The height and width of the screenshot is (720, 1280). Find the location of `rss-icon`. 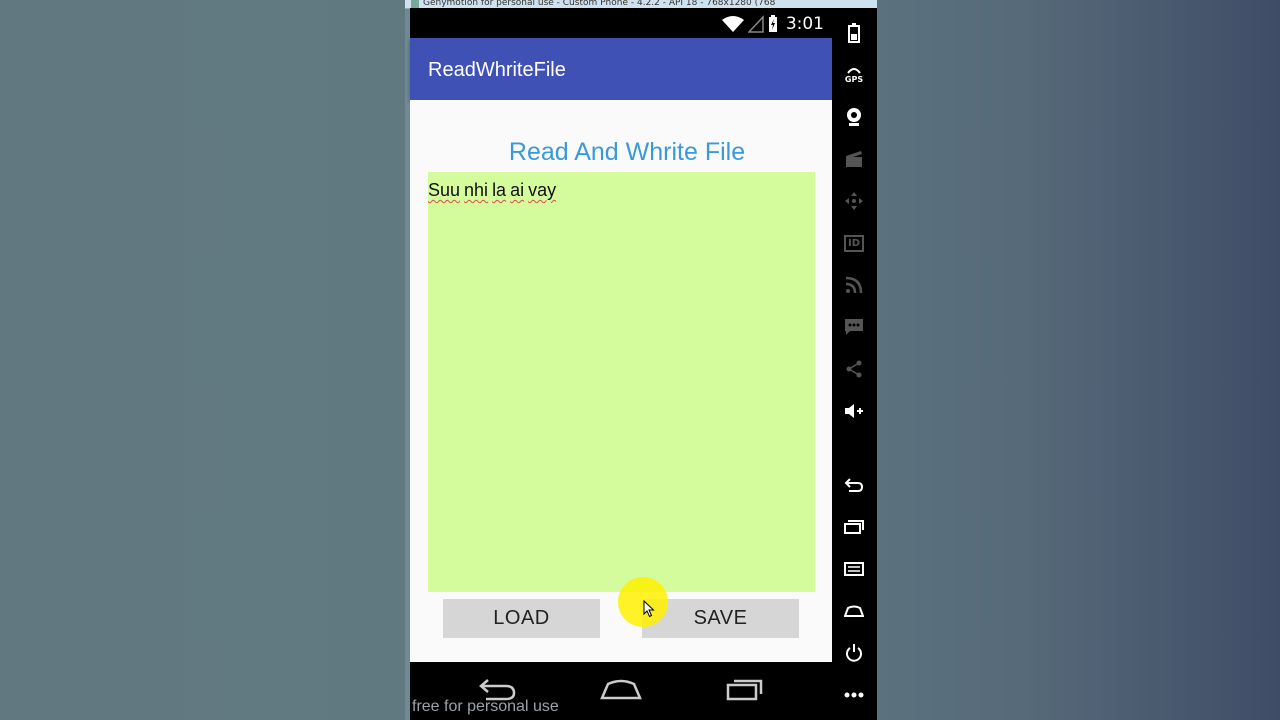

rss-icon is located at coordinates (854, 285).